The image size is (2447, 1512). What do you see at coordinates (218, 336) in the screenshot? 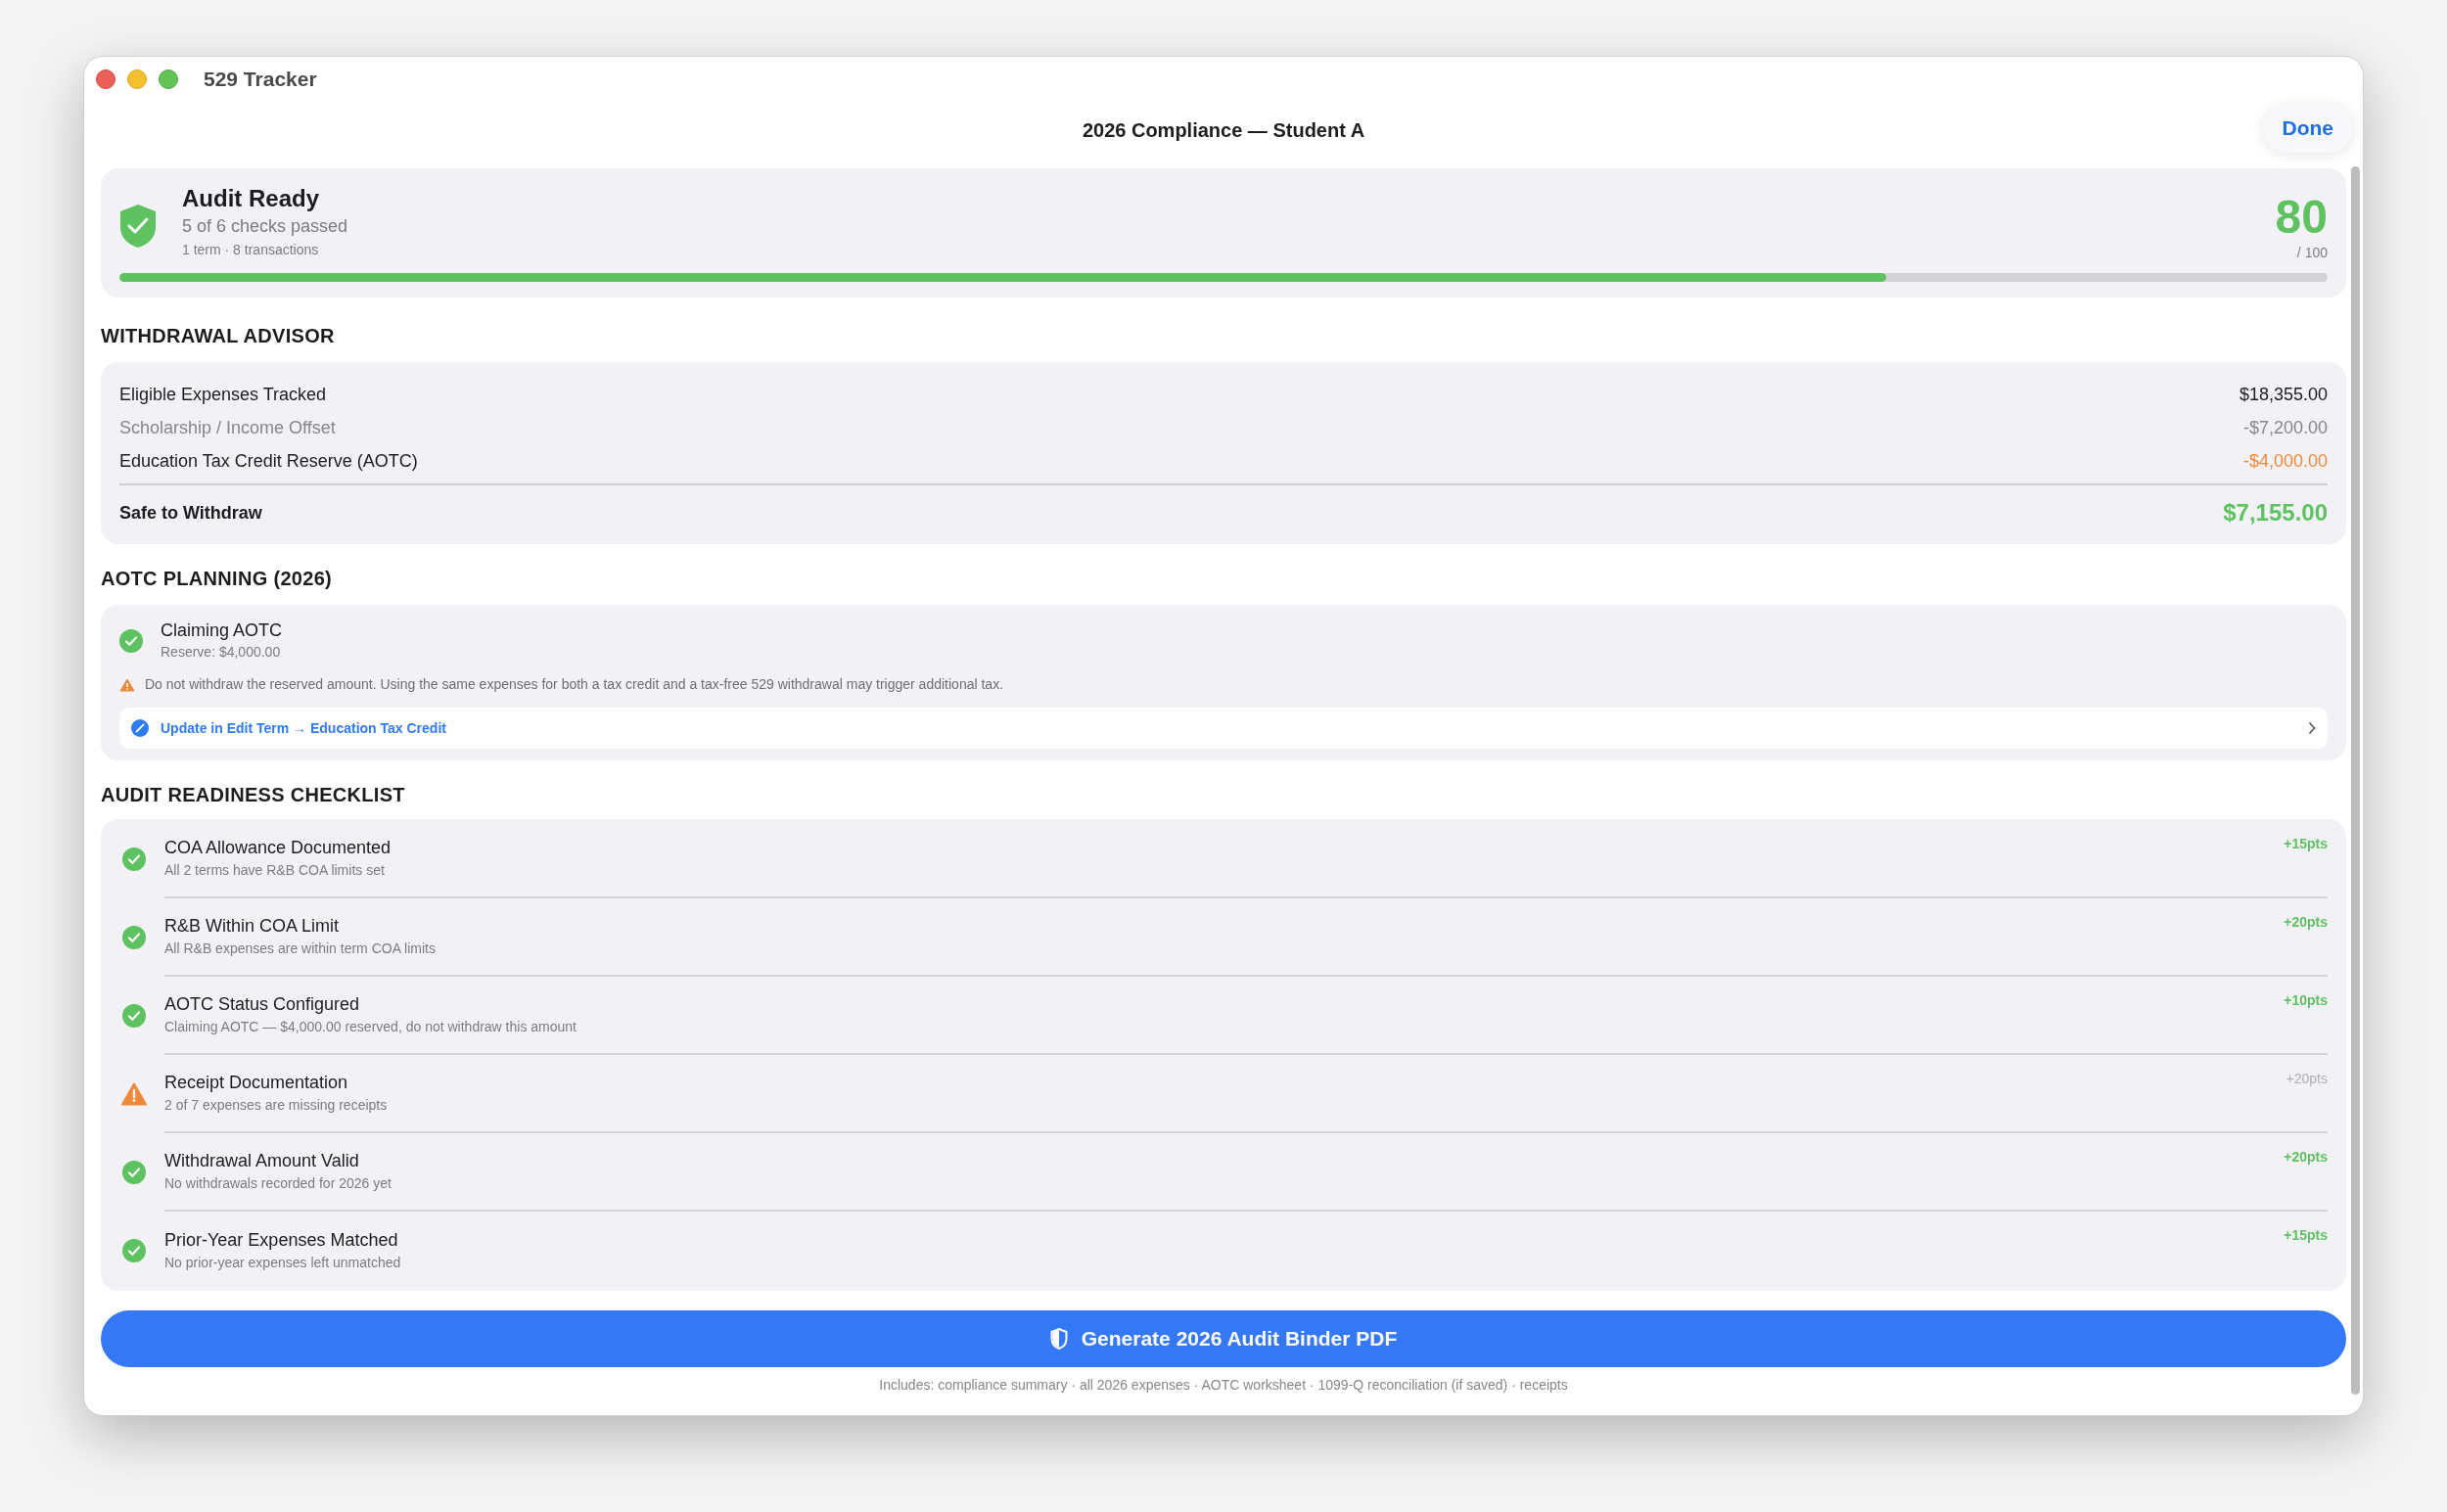
I see `section-heading: WITHDRAWAL ADVISOR` at bounding box center [218, 336].